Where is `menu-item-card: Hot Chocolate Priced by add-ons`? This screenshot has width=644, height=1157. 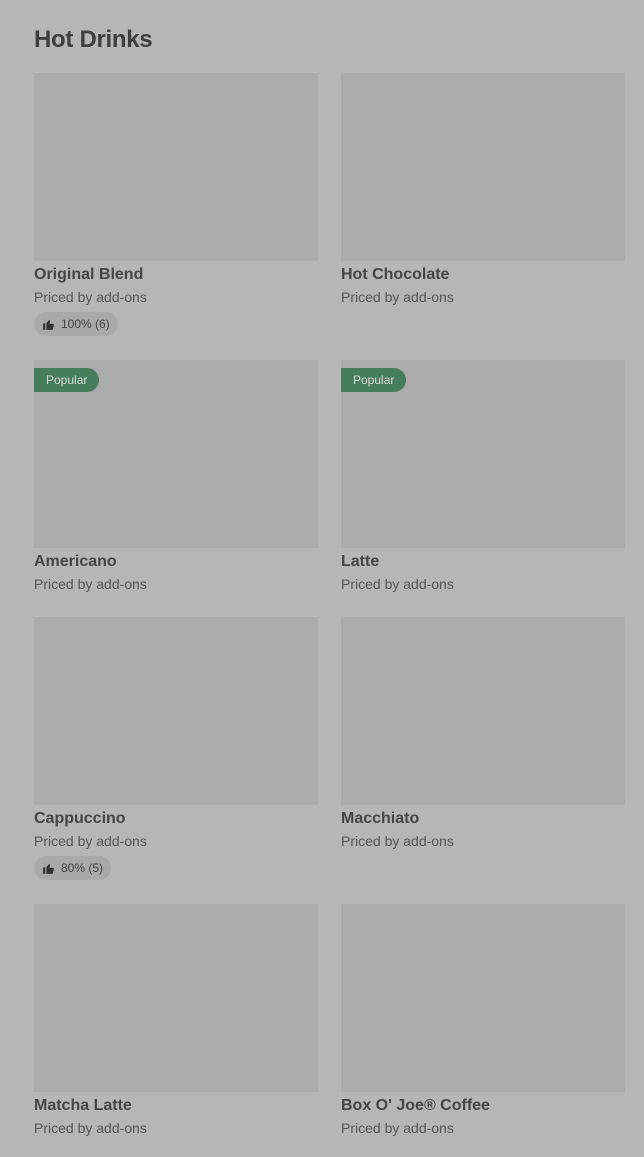
menu-item-card: Hot Chocolate Priced by add-ons is located at coordinates (483, 189).